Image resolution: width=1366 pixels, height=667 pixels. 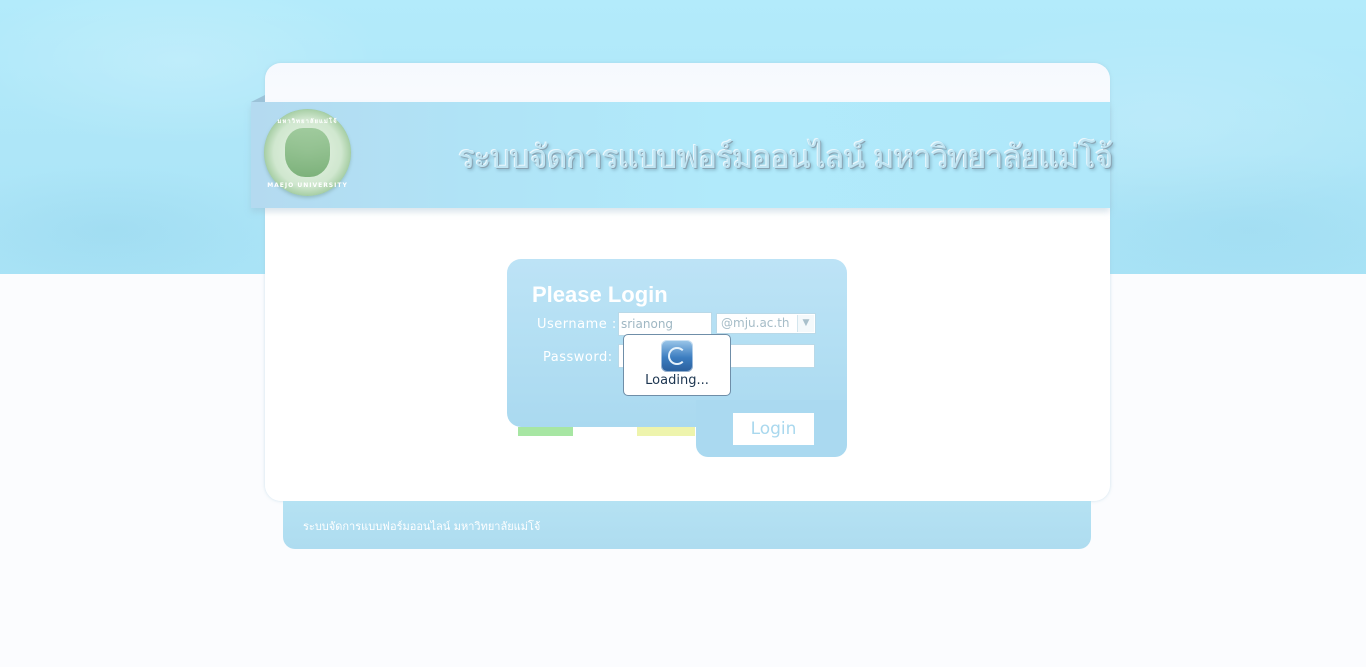 What do you see at coordinates (805, 323) in the screenshot?
I see `chevron-down-icon: ▼` at bounding box center [805, 323].